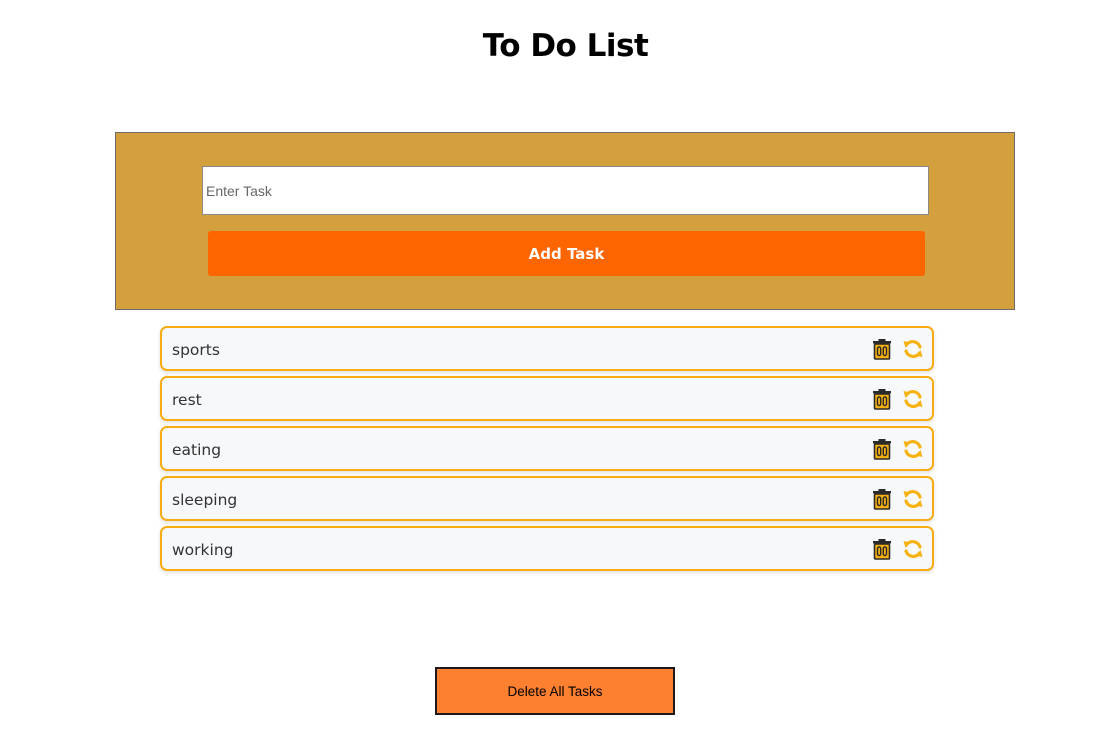 This screenshot has width=1108, height=736. Describe the element at coordinates (547, 448) in the screenshot. I see `task-item: eating` at that location.